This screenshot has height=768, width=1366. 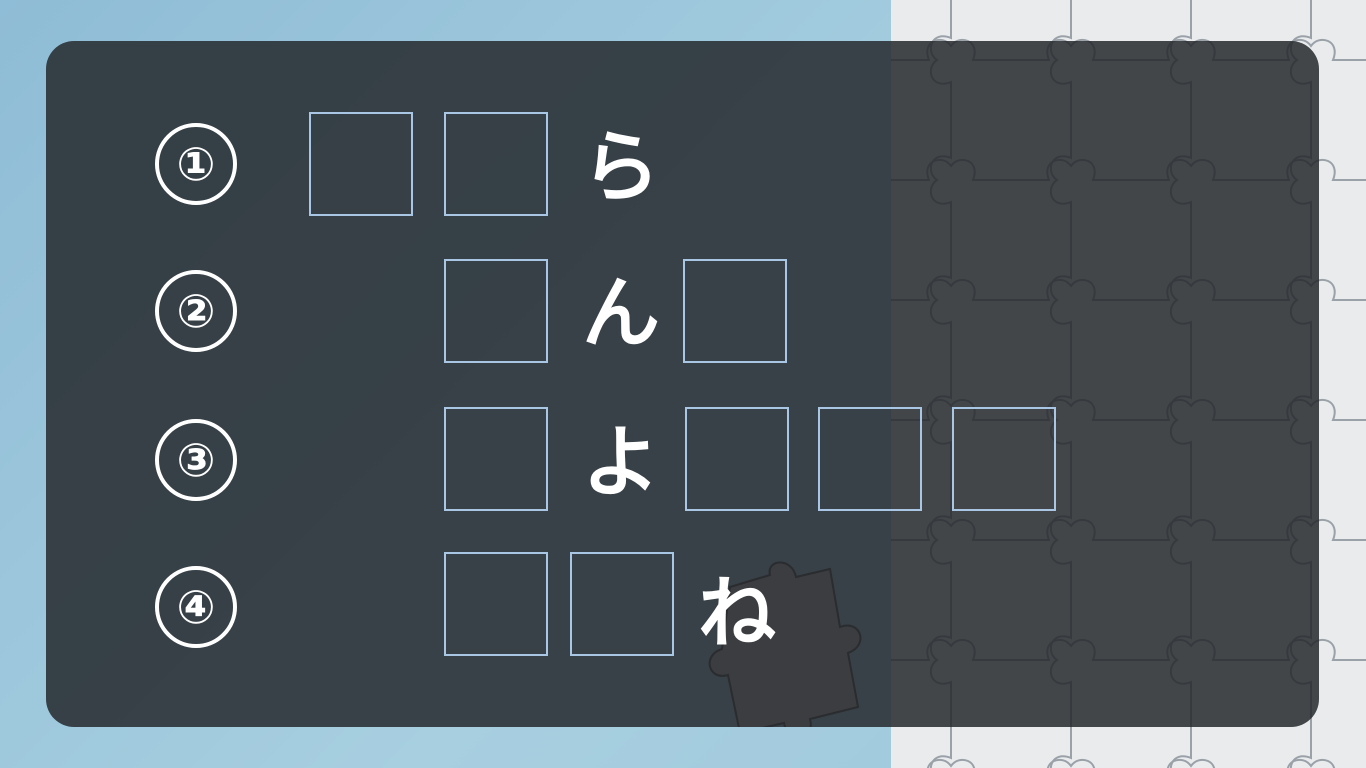 I want to click on hint-kana-1: ら, so click(x=620, y=168).